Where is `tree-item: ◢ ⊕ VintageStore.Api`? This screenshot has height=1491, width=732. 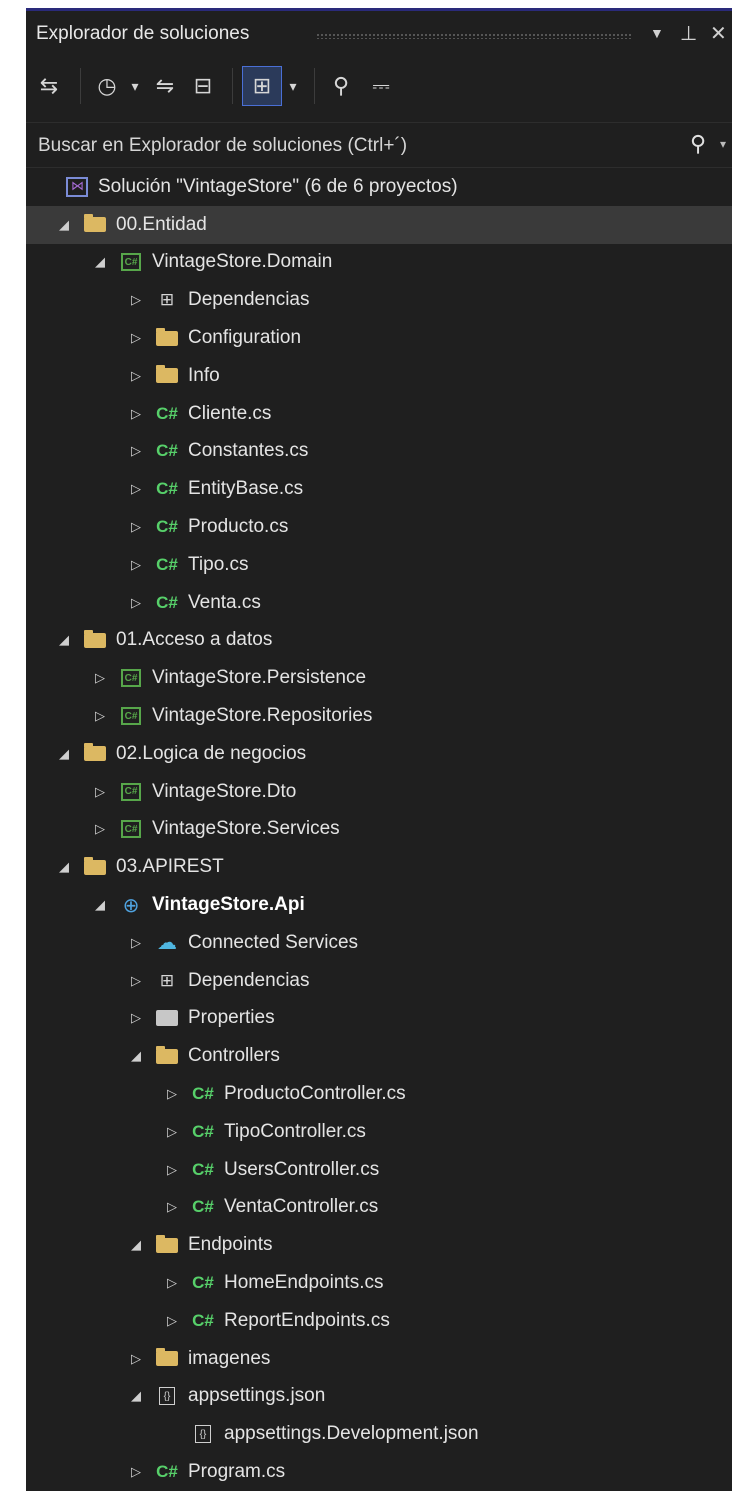
tree-item: ◢ ⊕ VintageStore.Api is located at coordinates (379, 905).